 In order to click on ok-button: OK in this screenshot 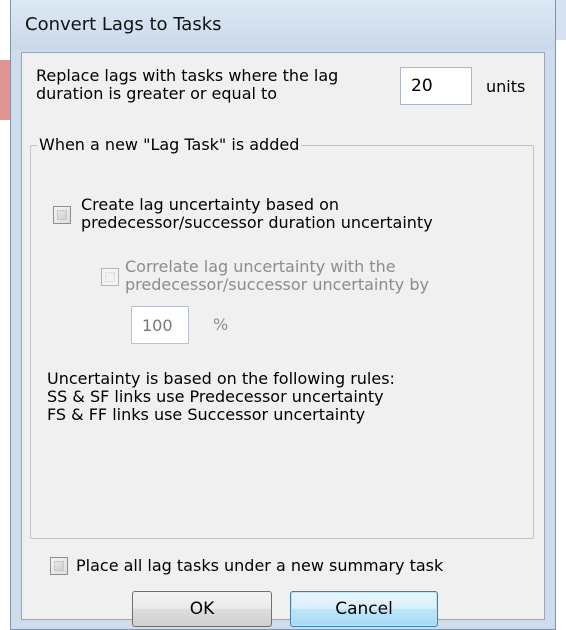, I will do `click(202, 609)`.